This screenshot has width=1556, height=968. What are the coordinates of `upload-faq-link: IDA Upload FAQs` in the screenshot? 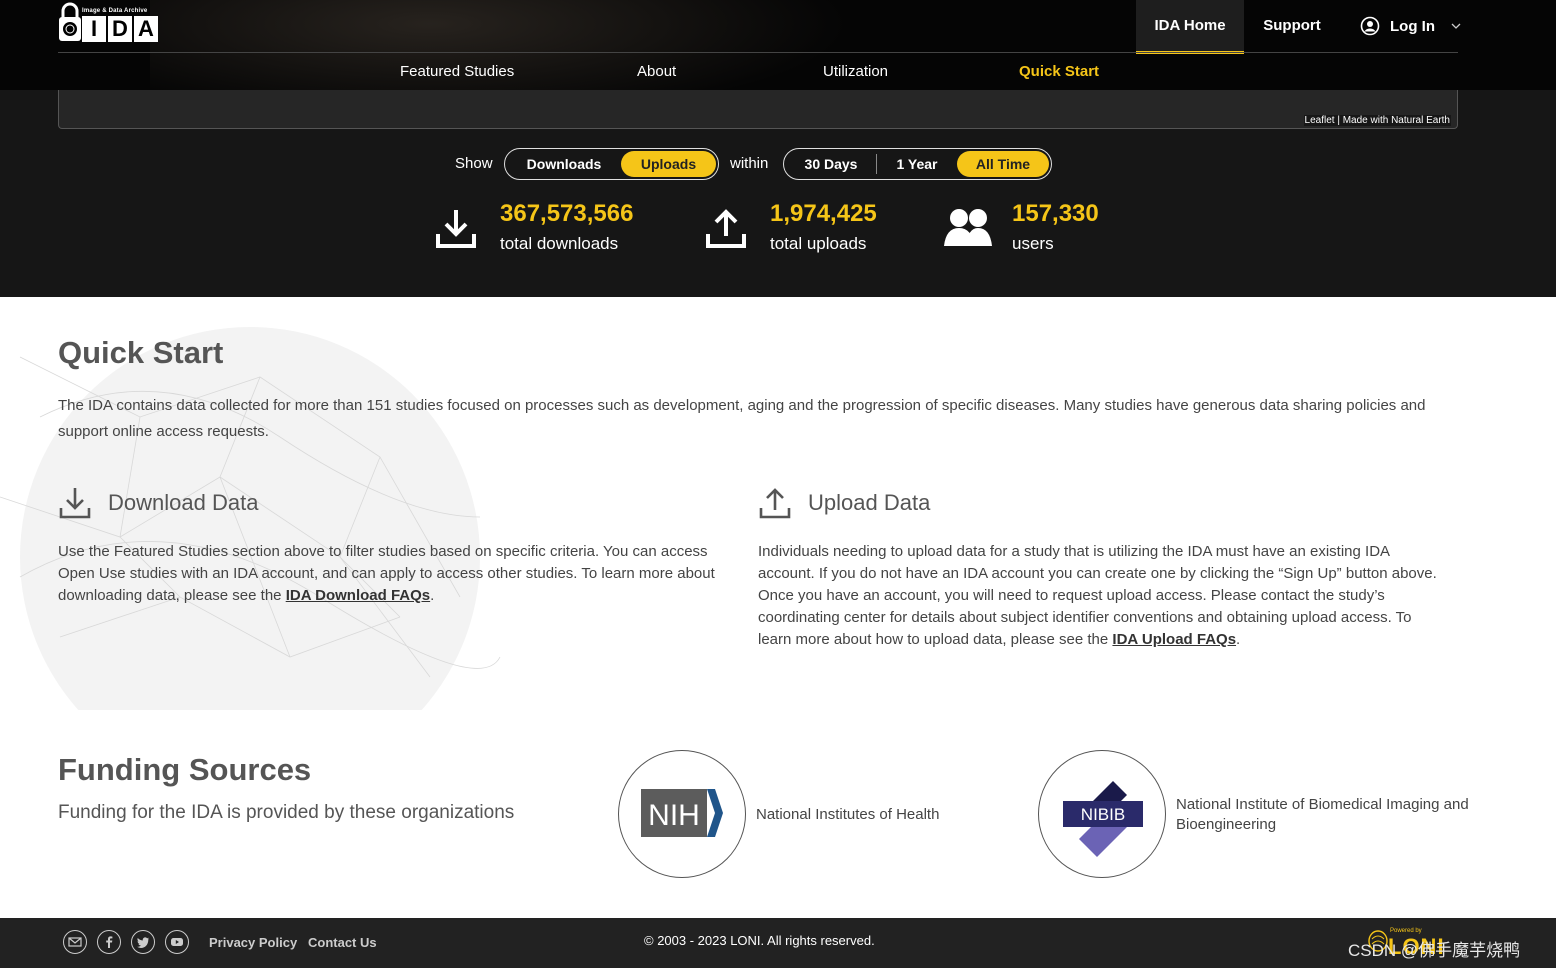 It's located at (1174, 639).